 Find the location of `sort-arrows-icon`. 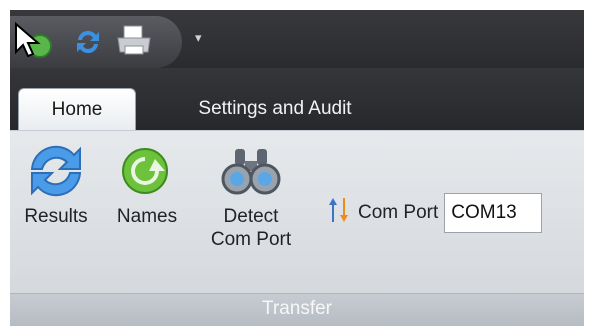

sort-arrows-icon is located at coordinates (339, 213).